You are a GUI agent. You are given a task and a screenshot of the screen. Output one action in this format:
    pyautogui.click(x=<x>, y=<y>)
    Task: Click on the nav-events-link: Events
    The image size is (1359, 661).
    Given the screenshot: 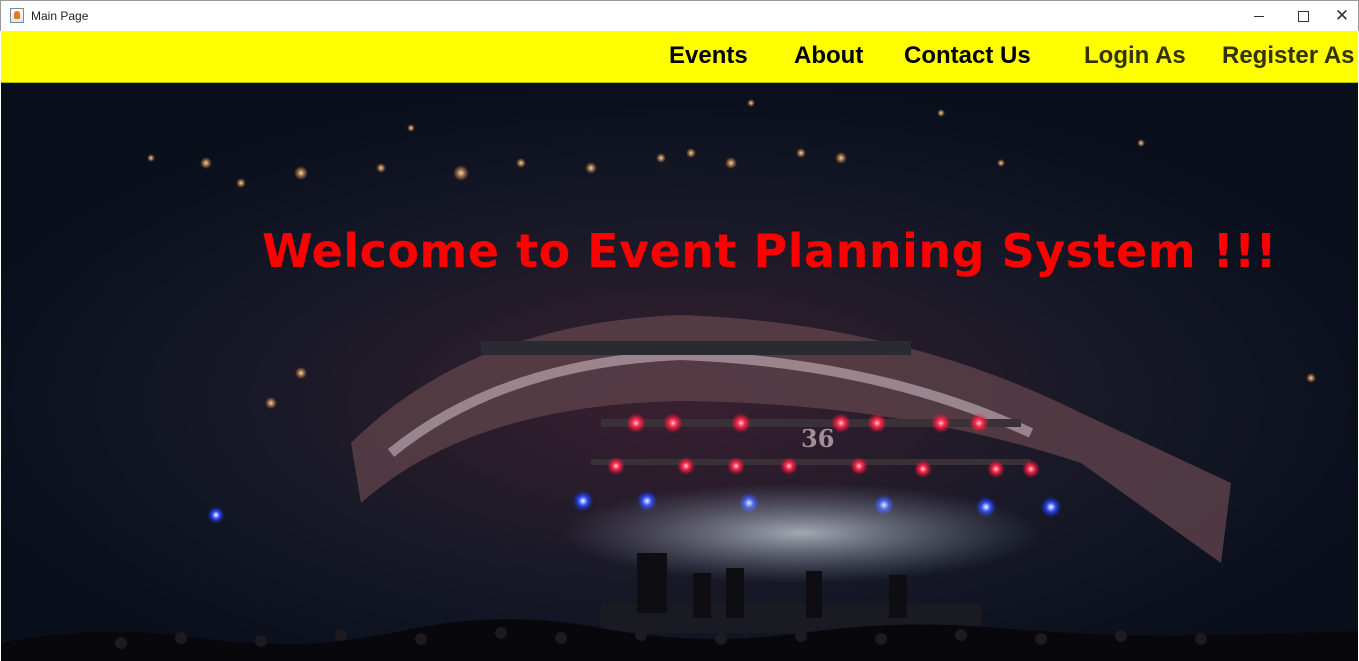 What is the action you would take?
    pyautogui.click(x=708, y=56)
    